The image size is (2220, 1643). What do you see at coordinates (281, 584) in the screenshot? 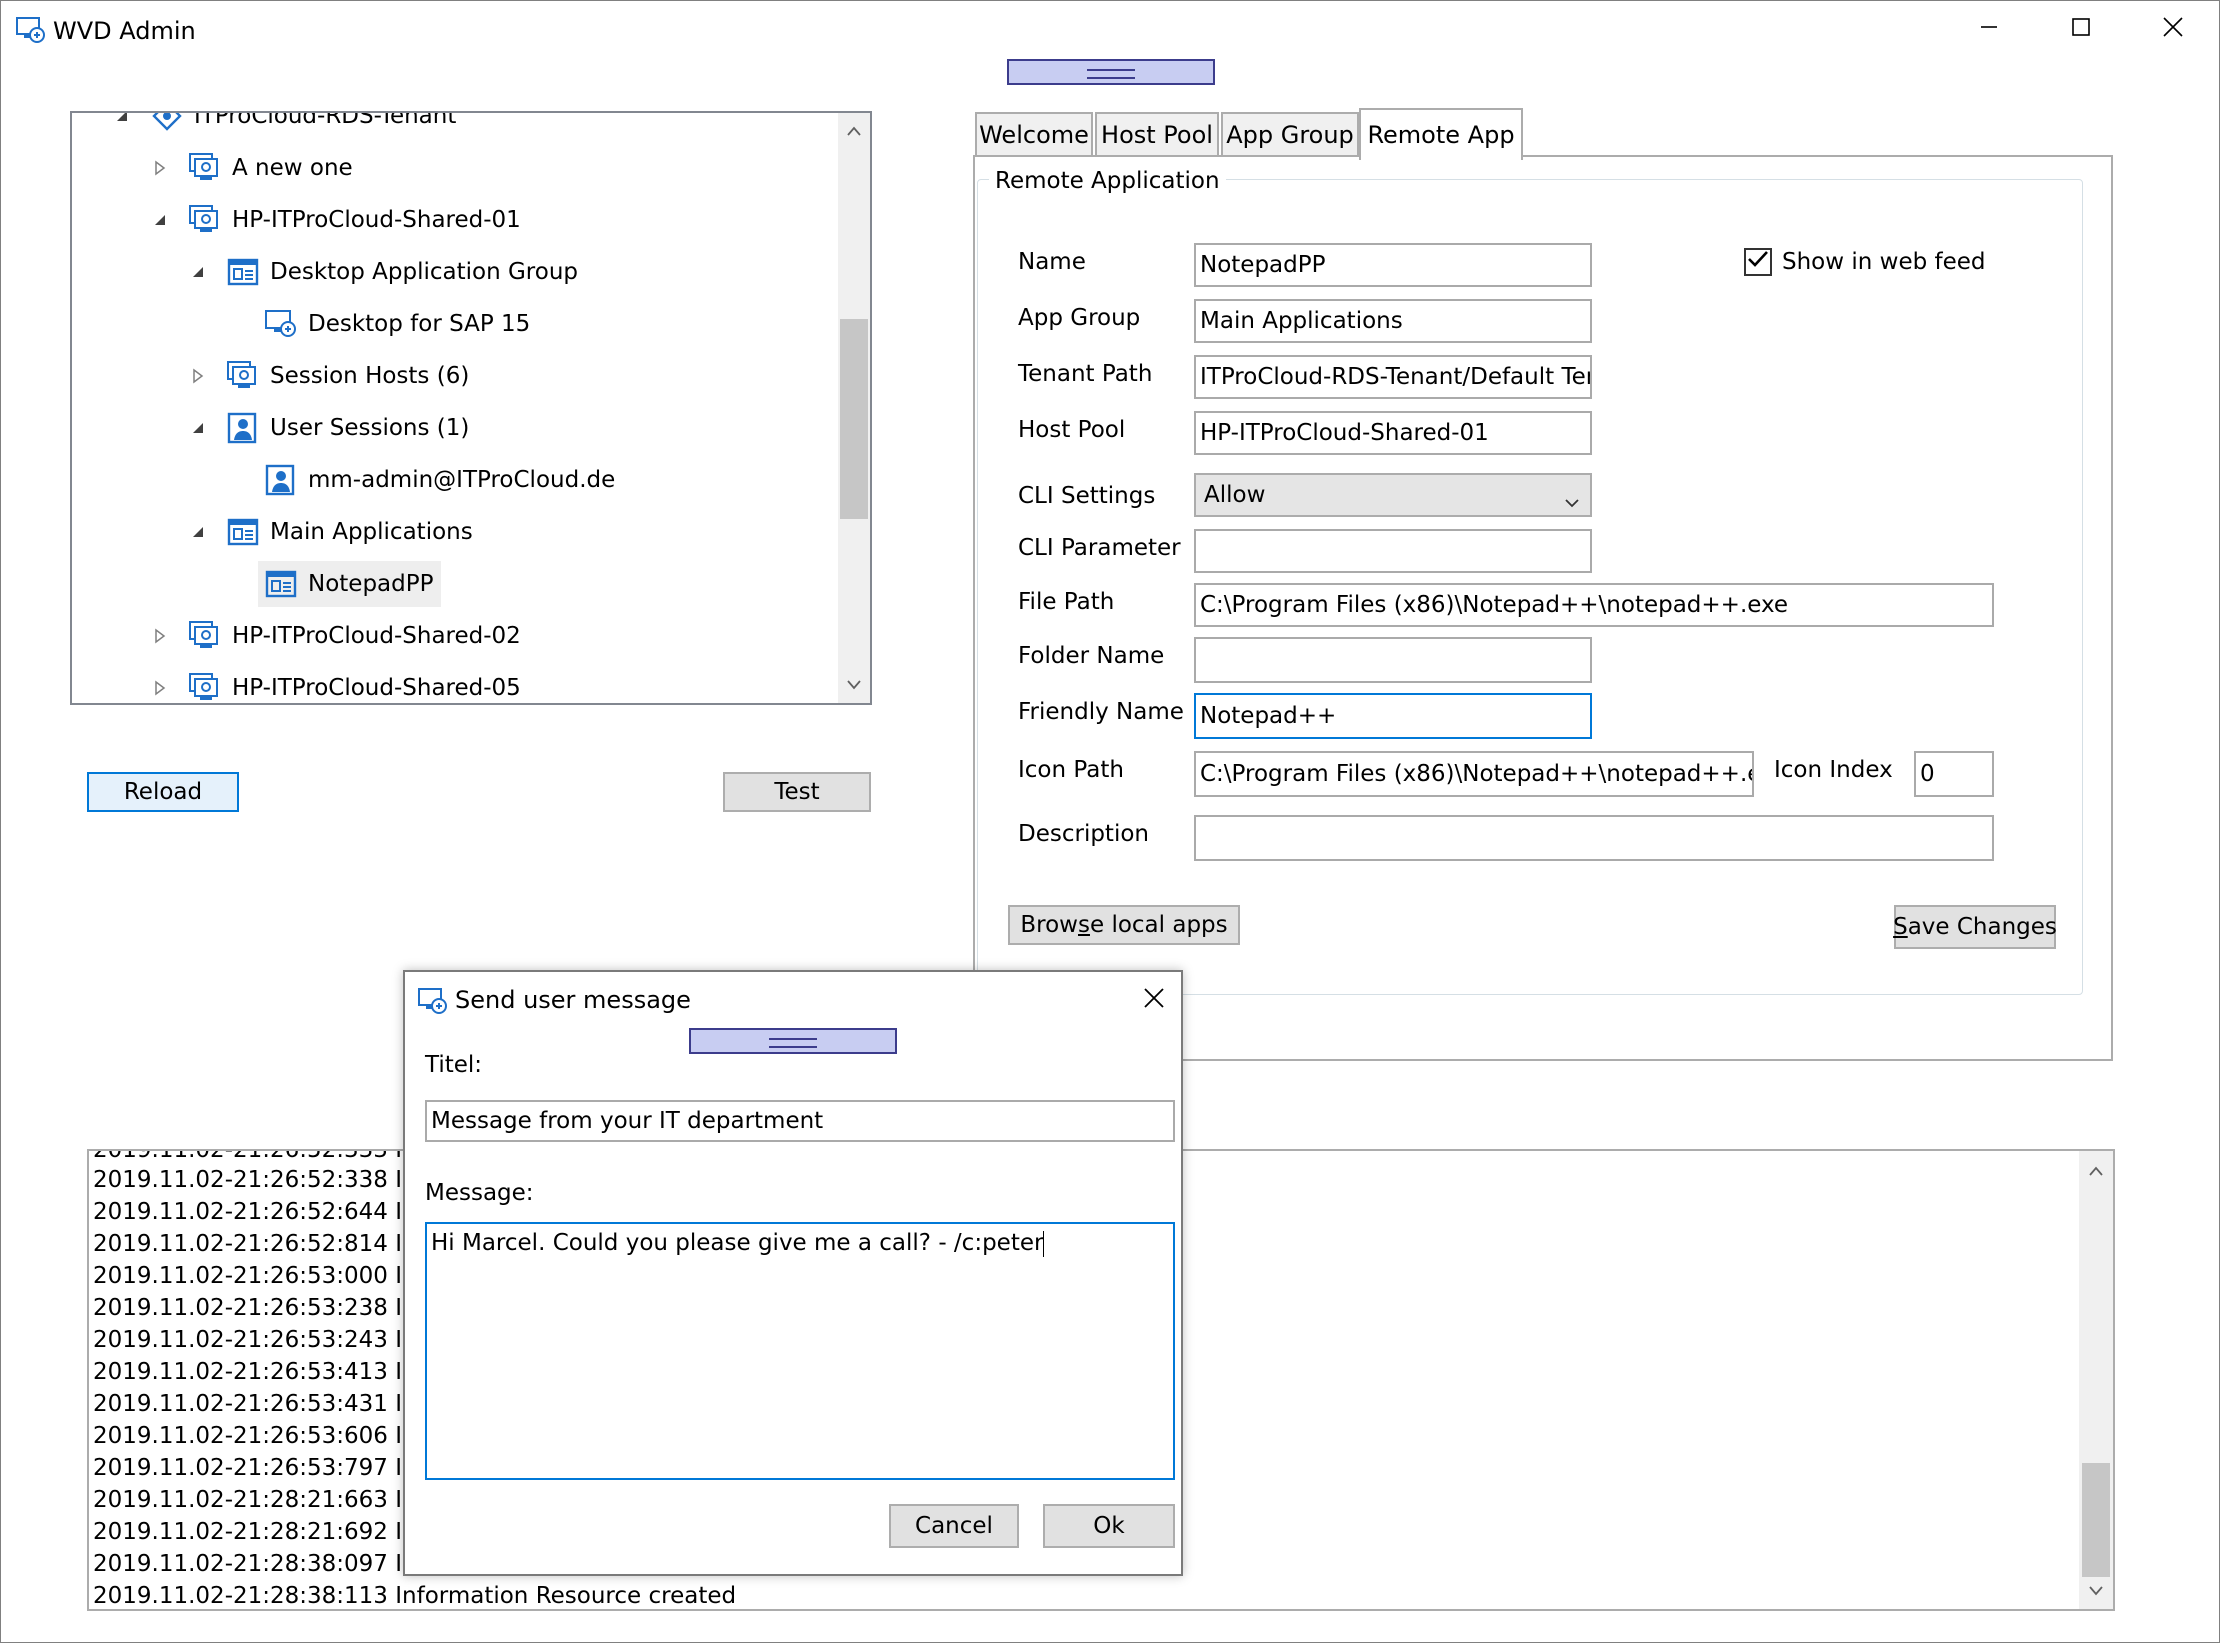
I see `remote-app-icon` at bounding box center [281, 584].